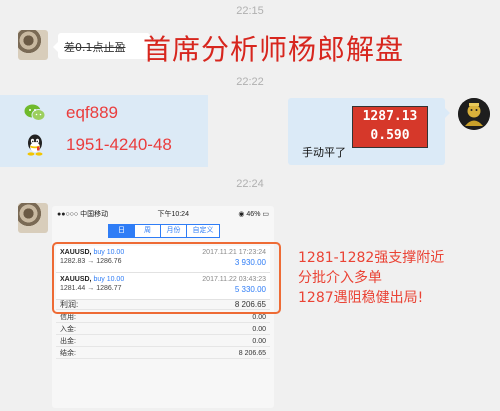 The image size is (500, 411). I want to click on period-tabs: 日 周 月份 自定义, so click(191, 231).